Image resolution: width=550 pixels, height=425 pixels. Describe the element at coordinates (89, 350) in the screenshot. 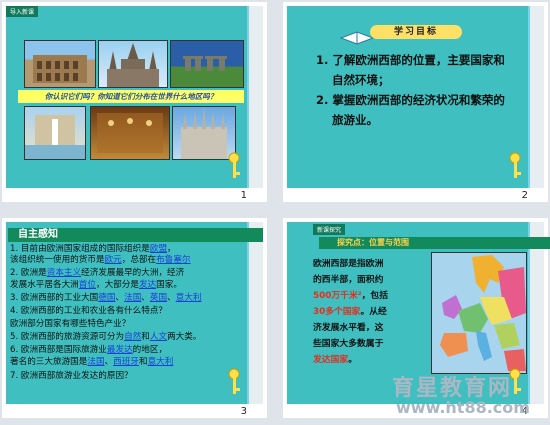

I see `question-6: 6. 欧洲西部是国际旅游业最发达的地区，` at that location.